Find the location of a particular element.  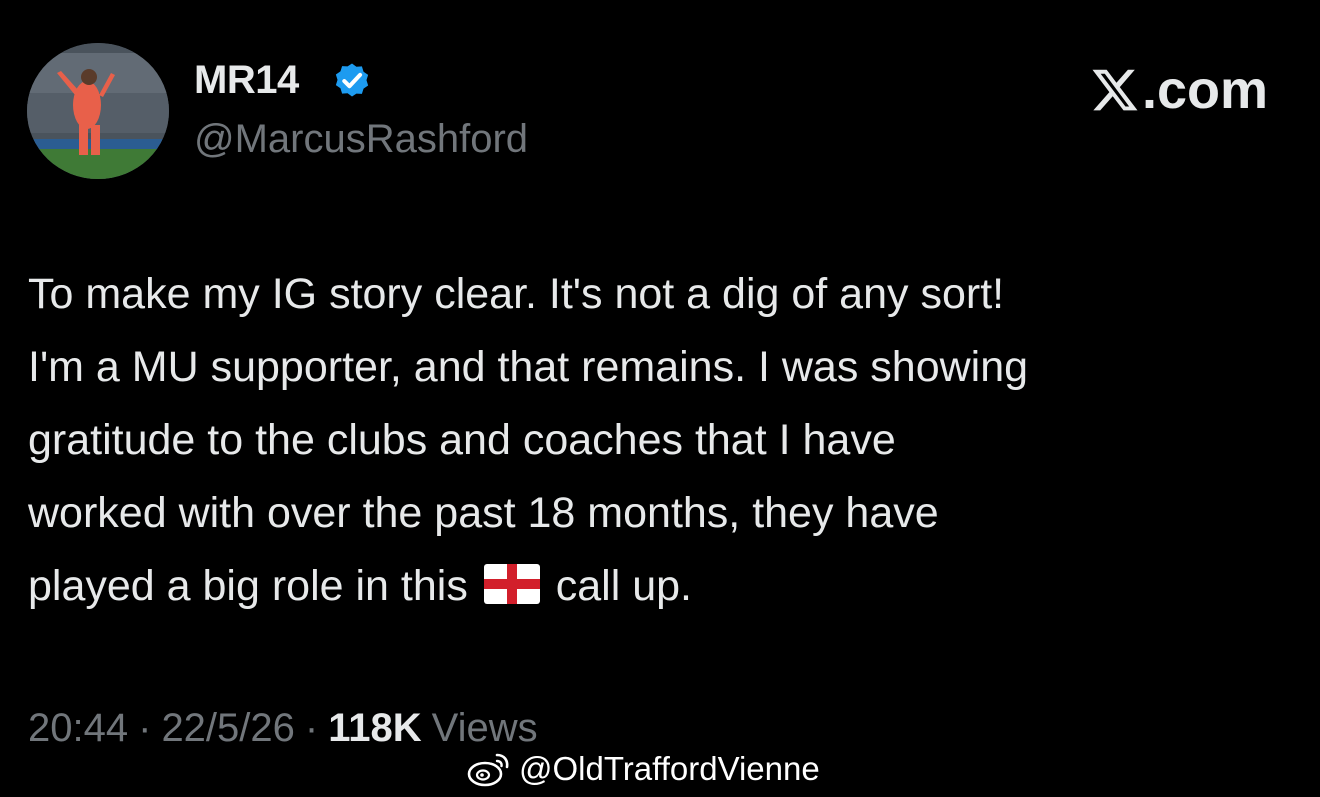

tweet-line-text: played a big role in this is located at coordinates (248, 586).